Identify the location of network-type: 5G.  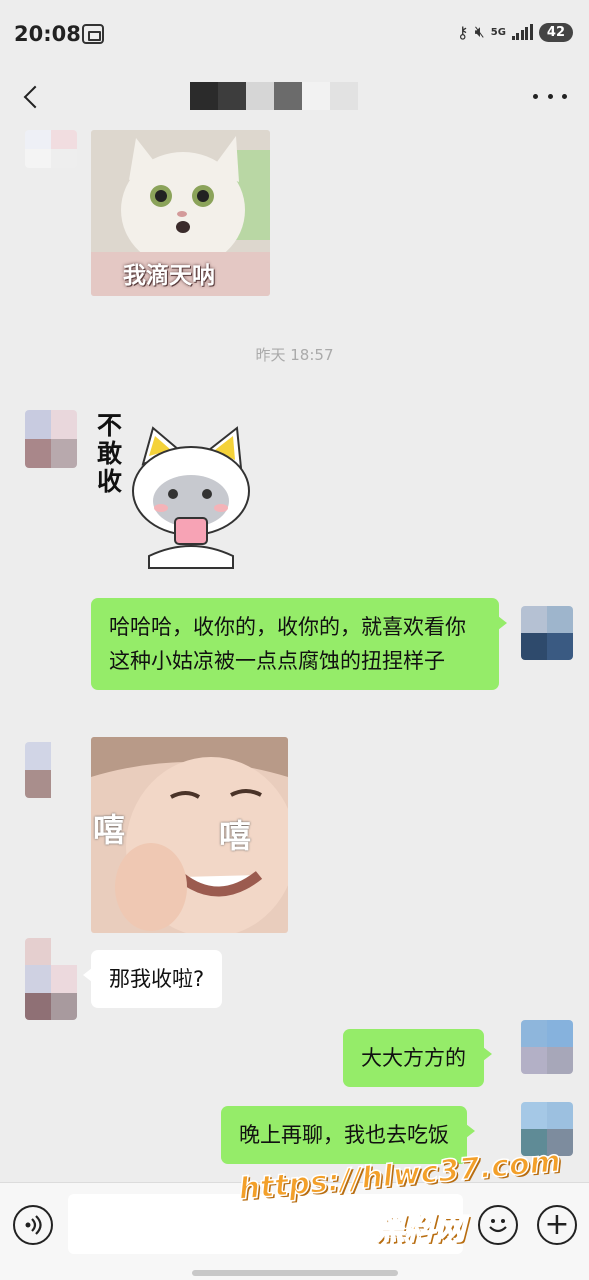
(498, 32).